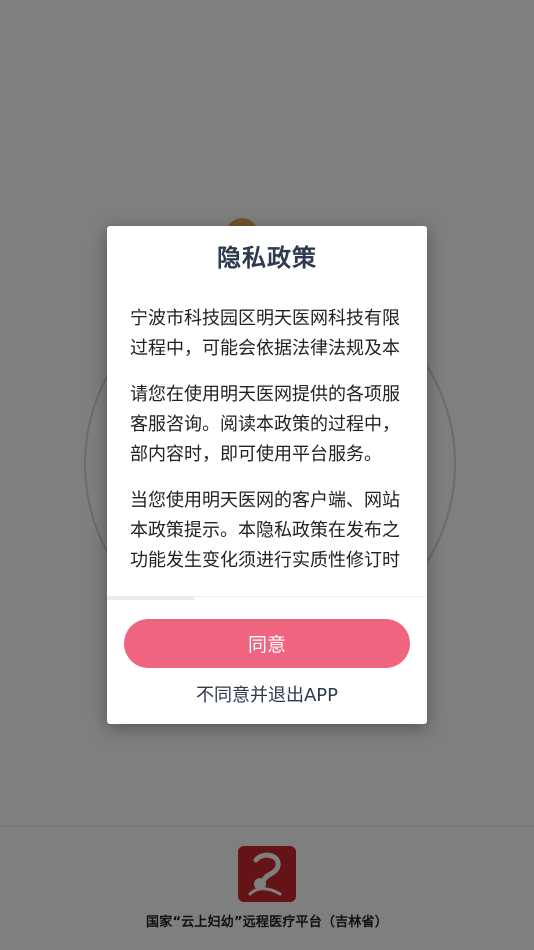  What do you see at coordinates (265, 333) in the screenshot?
I see `policy-paragraph: 宁波市科技园区明天医网科技有限 过程中，可能会依据法律法规及本` at bounding box center [265, 333].